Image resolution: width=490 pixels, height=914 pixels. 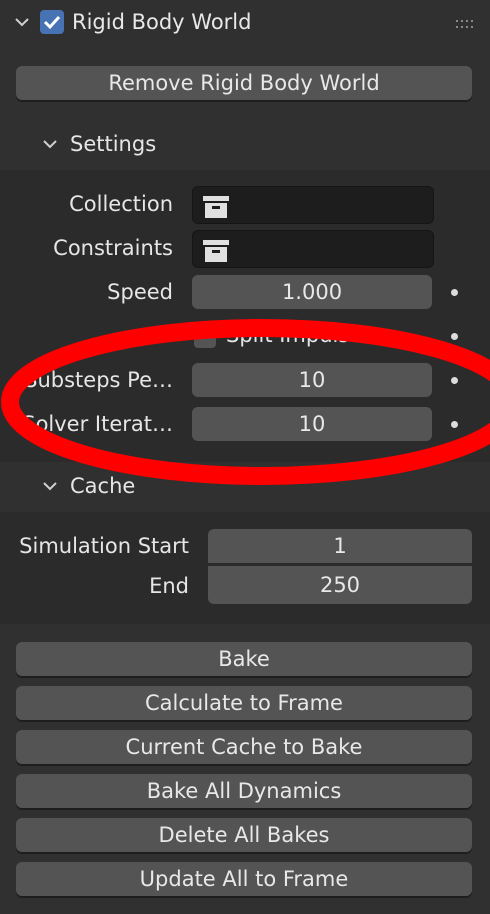 I want to click on substeps-field: 10, so click(x=312, y=380).